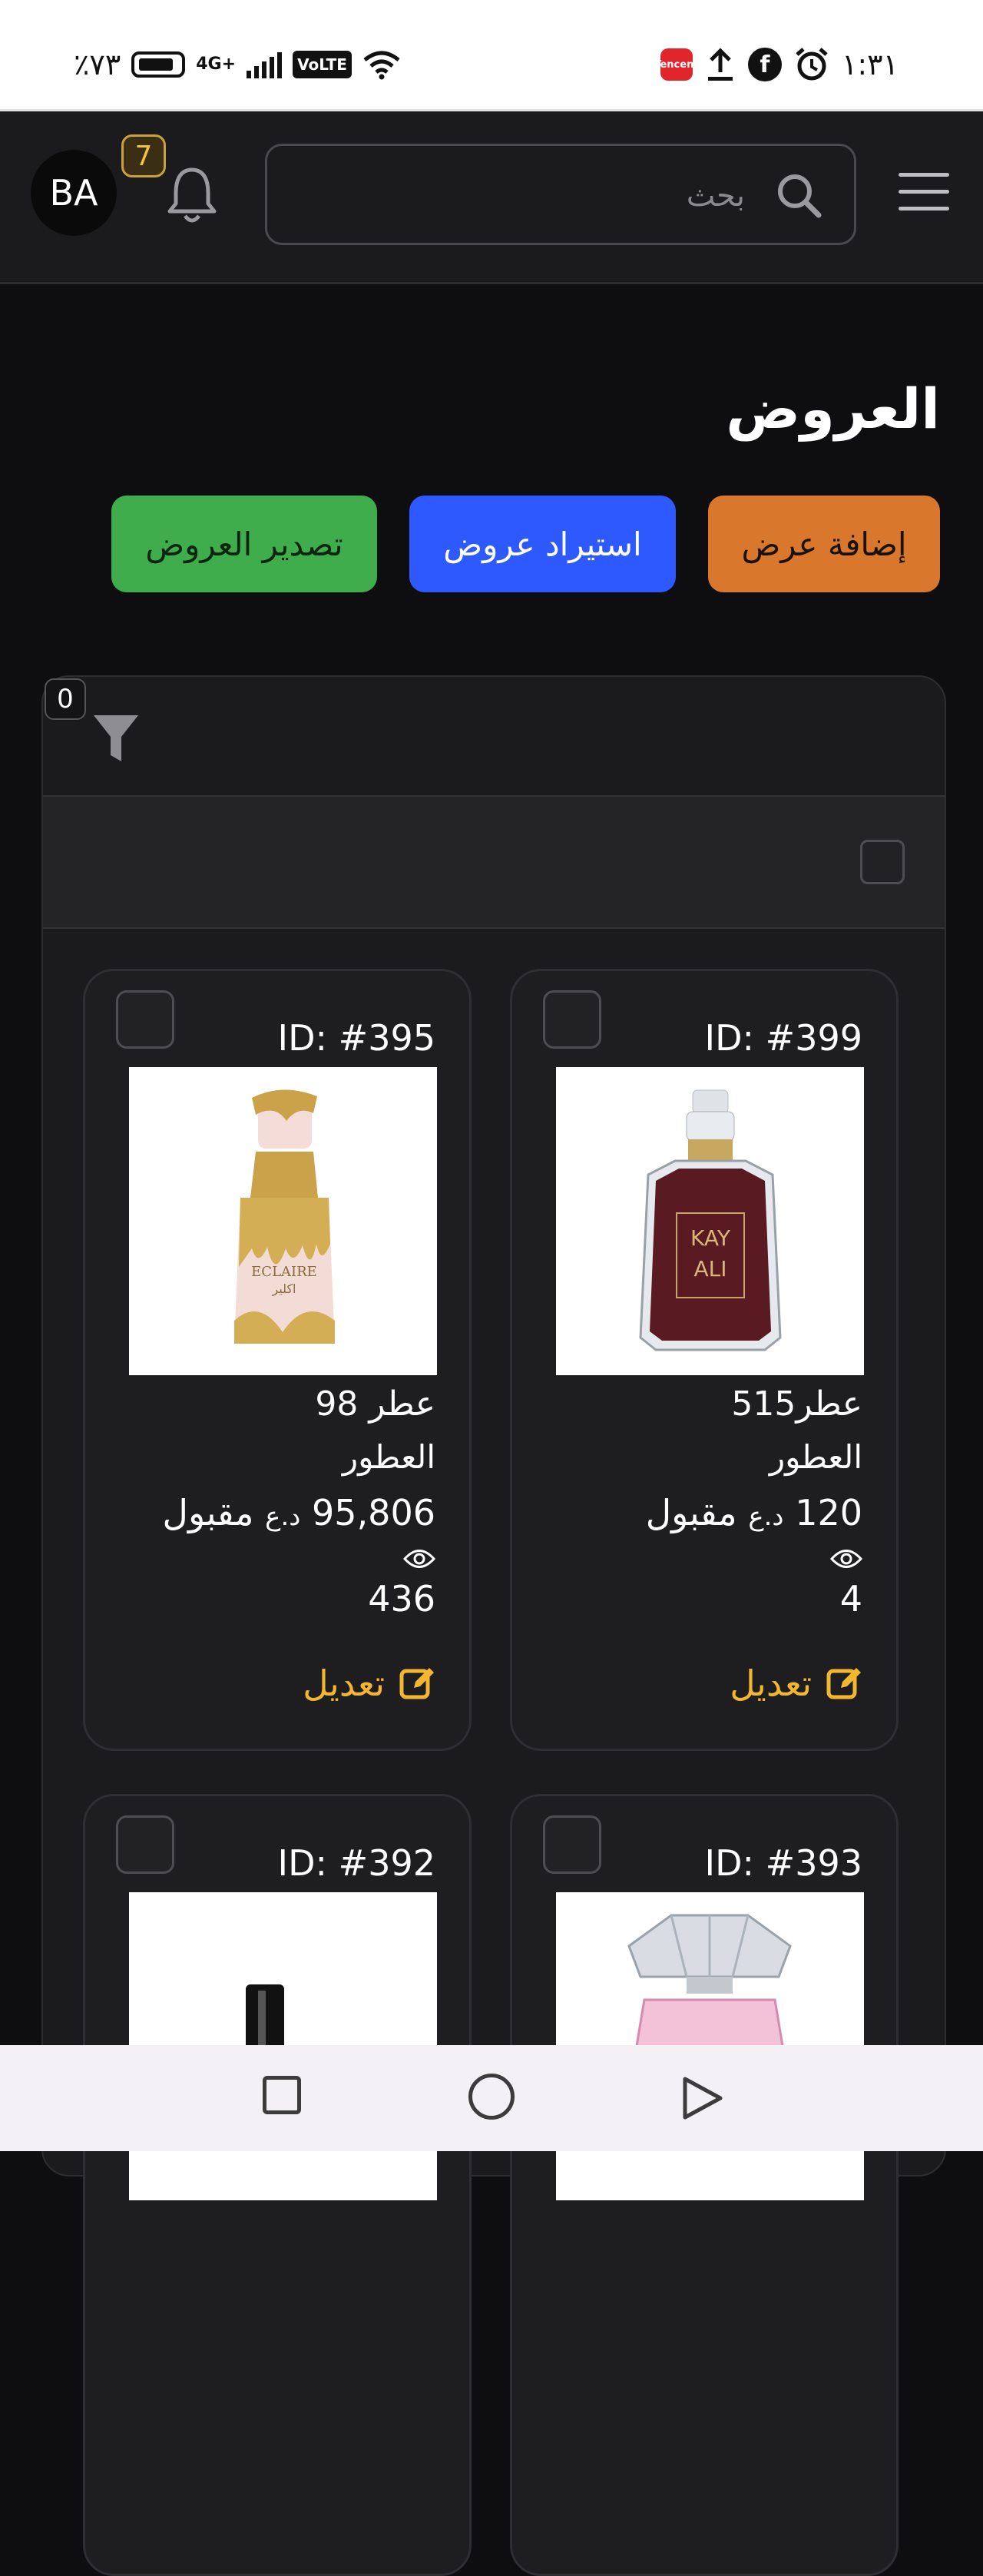  I want to click on view-count: 436, so click(401, 1599).